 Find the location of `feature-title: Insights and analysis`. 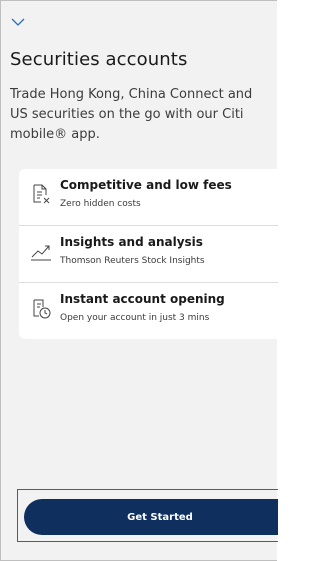

feature-title: Insights and analysis is located at coordinates (131, 242).